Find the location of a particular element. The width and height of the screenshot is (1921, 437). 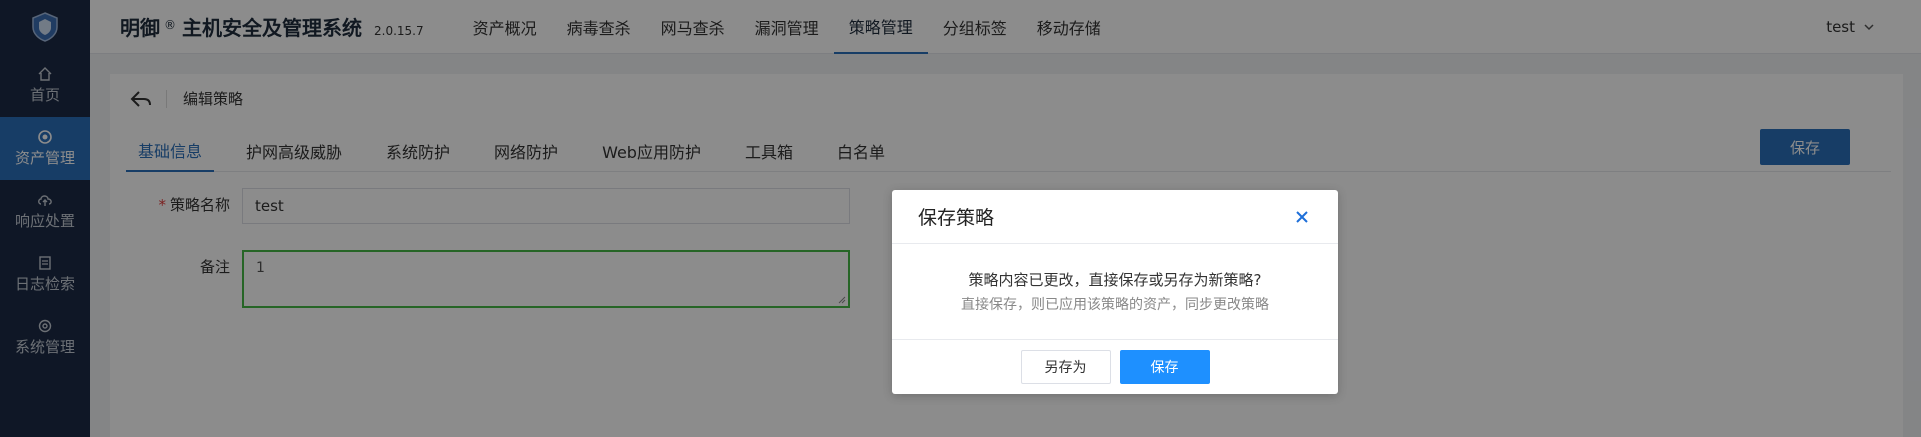

close-button is located at coordinates (1302, 217).